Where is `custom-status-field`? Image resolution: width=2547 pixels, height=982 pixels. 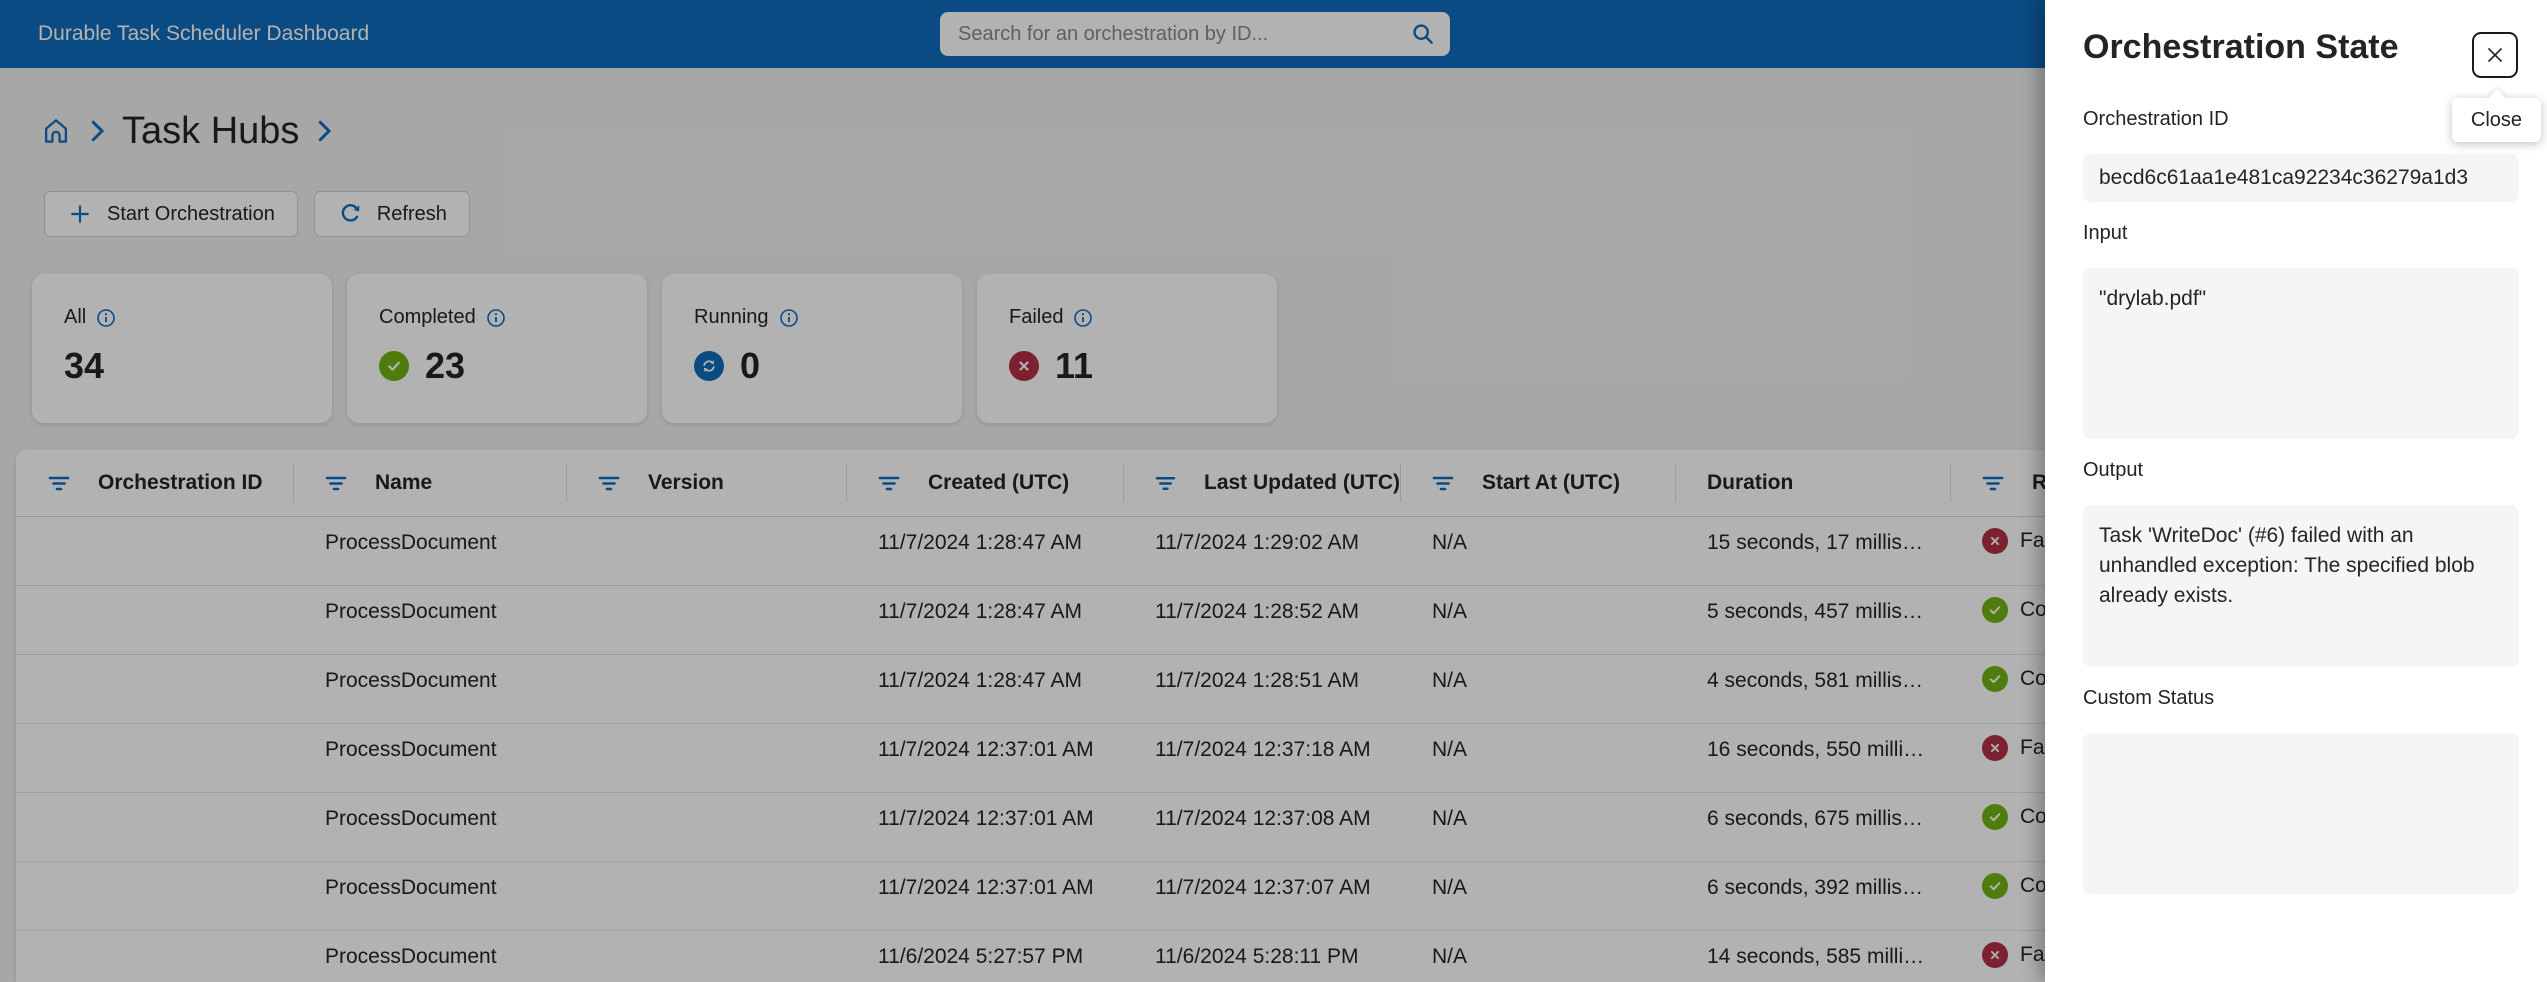 custom-status-field is located at coordinates (2301, 813).